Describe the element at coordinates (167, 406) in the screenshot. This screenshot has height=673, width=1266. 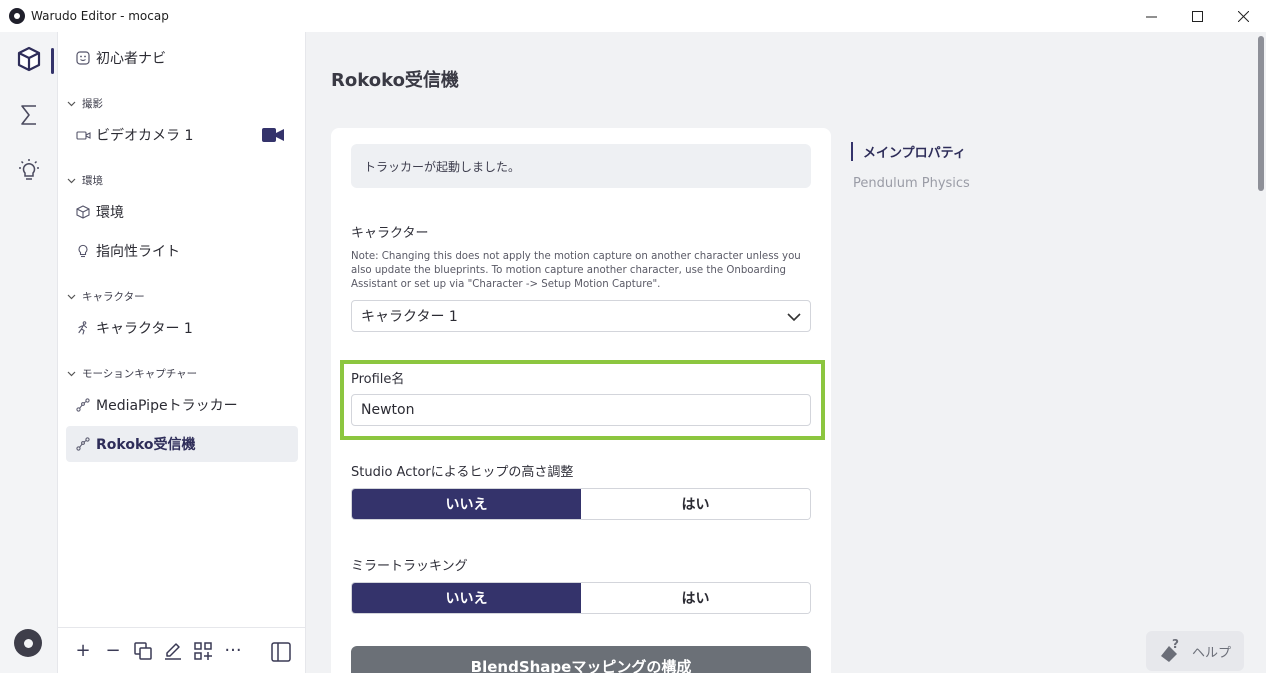
I see `sidebar-item-label: MediaPipeトラッカー` at that location.